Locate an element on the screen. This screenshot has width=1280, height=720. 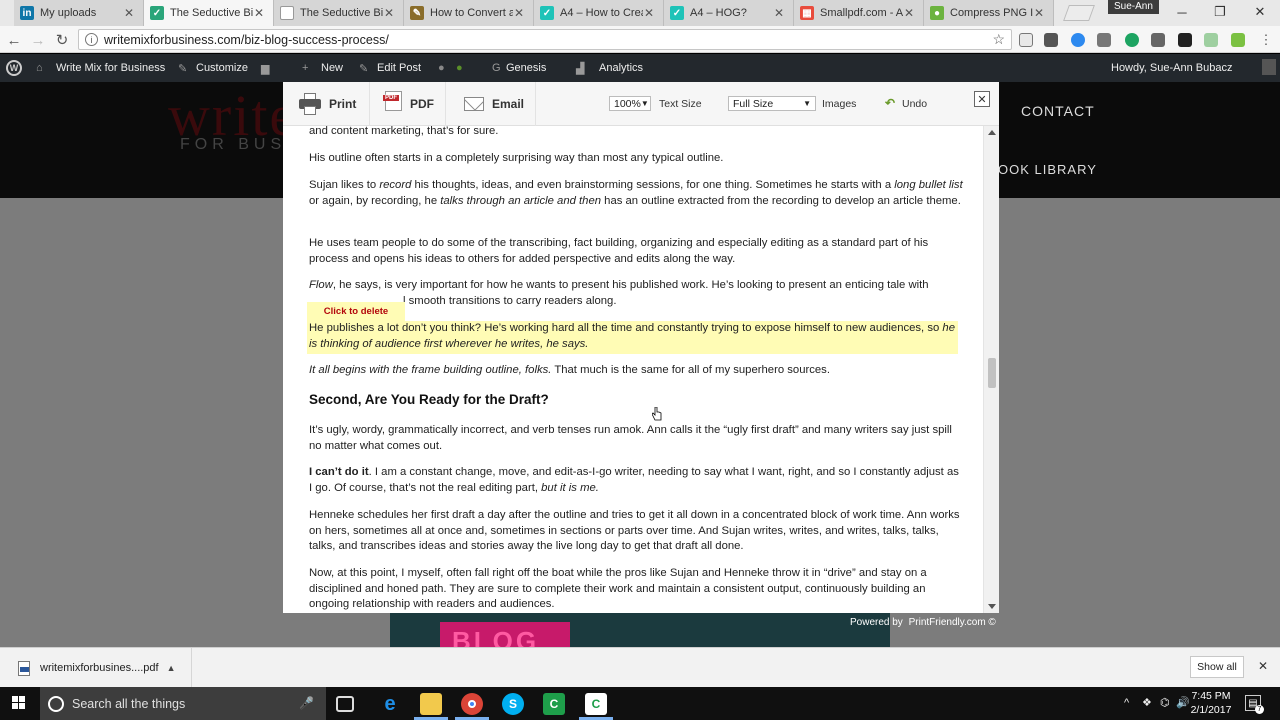
show-all-button: Show all is located at coordinates (1217, 667).